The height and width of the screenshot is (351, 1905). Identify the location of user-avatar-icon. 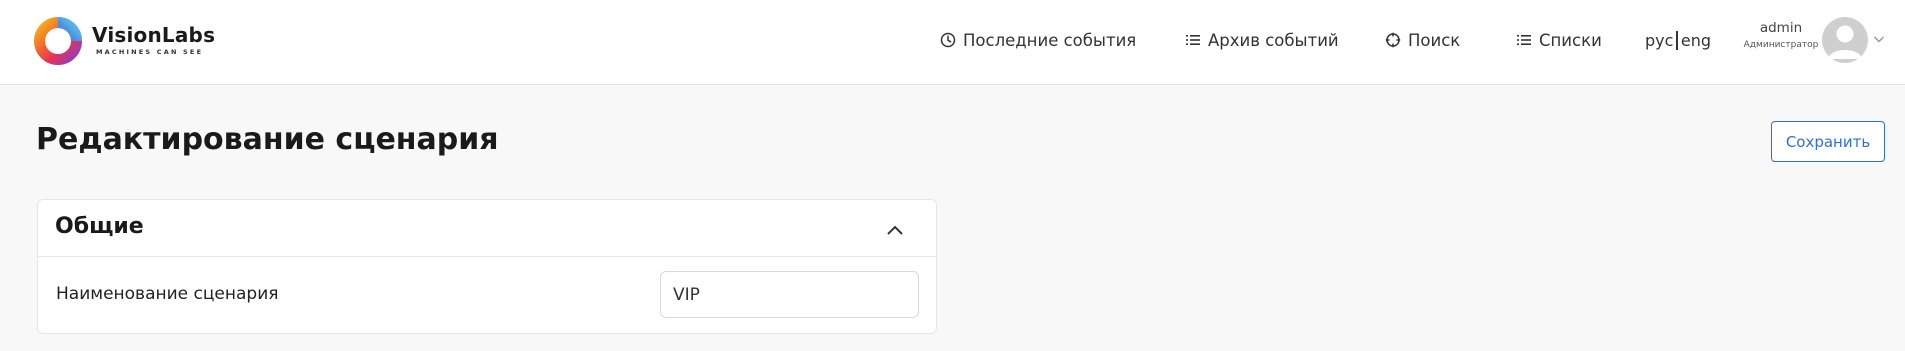
(1845, 42).